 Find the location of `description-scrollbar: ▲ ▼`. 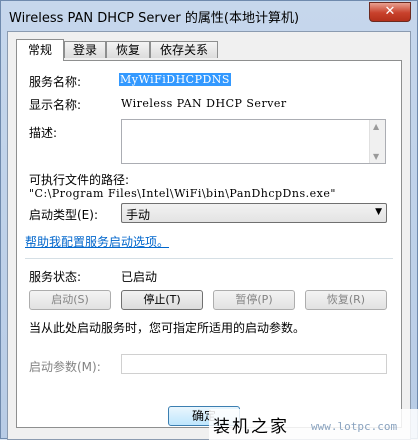

description-scrollbar: ▲ ▼ is located at coordinates (377, 141).